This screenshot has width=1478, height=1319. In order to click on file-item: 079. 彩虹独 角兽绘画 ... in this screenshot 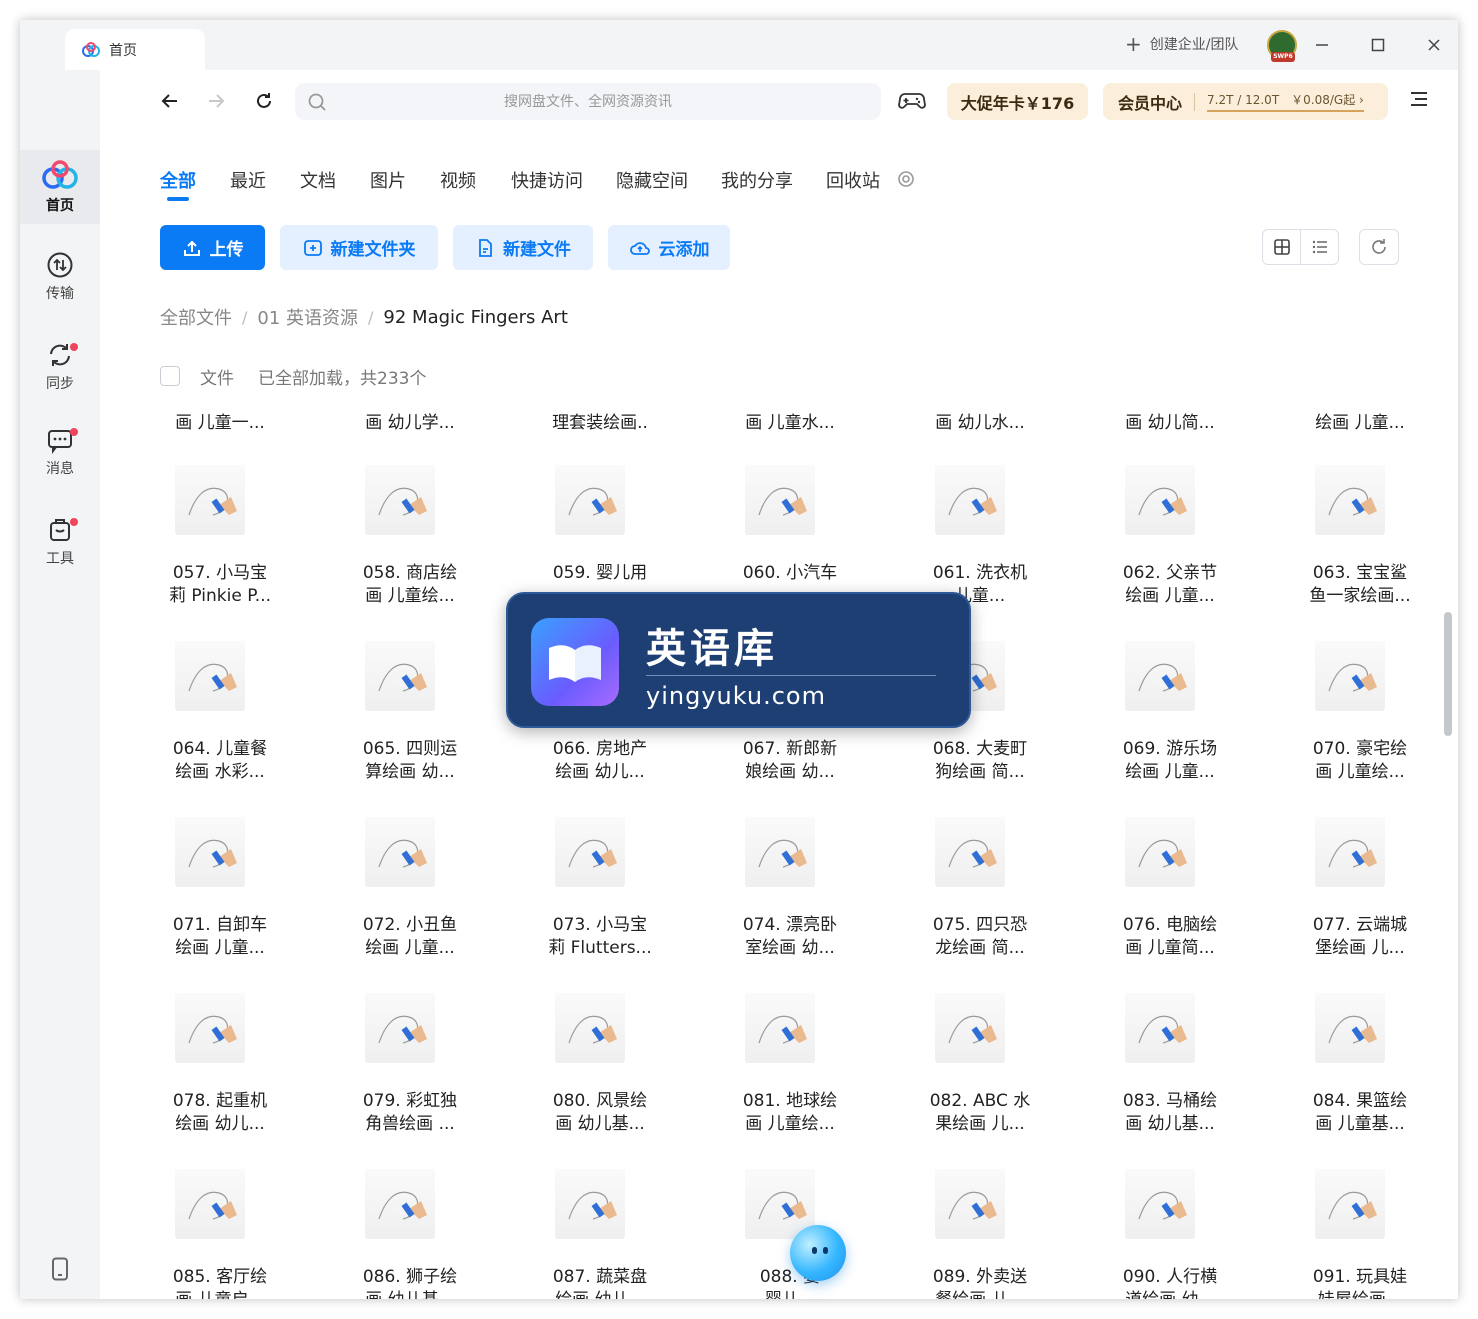, I will do `click(410, 1073)`.